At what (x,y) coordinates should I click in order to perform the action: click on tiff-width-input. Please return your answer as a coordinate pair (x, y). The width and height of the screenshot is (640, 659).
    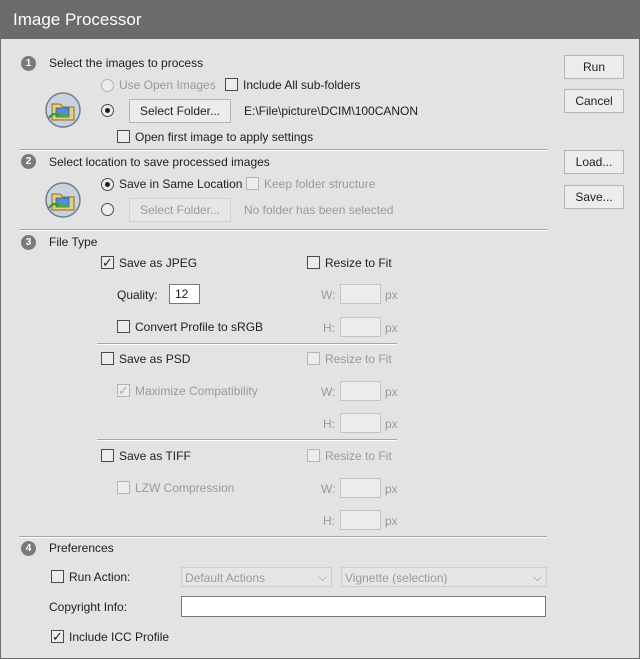
    Looking at the image, I should click on (360, 488).